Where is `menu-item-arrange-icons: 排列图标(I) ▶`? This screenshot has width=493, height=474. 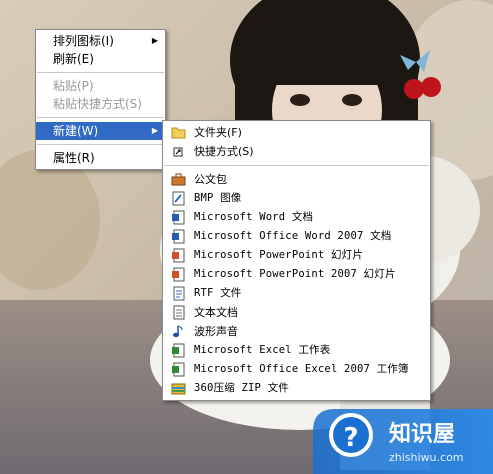 menu-item-arrange-icons: 排列图标(I) ▶ is located at coordinates (100, 41).